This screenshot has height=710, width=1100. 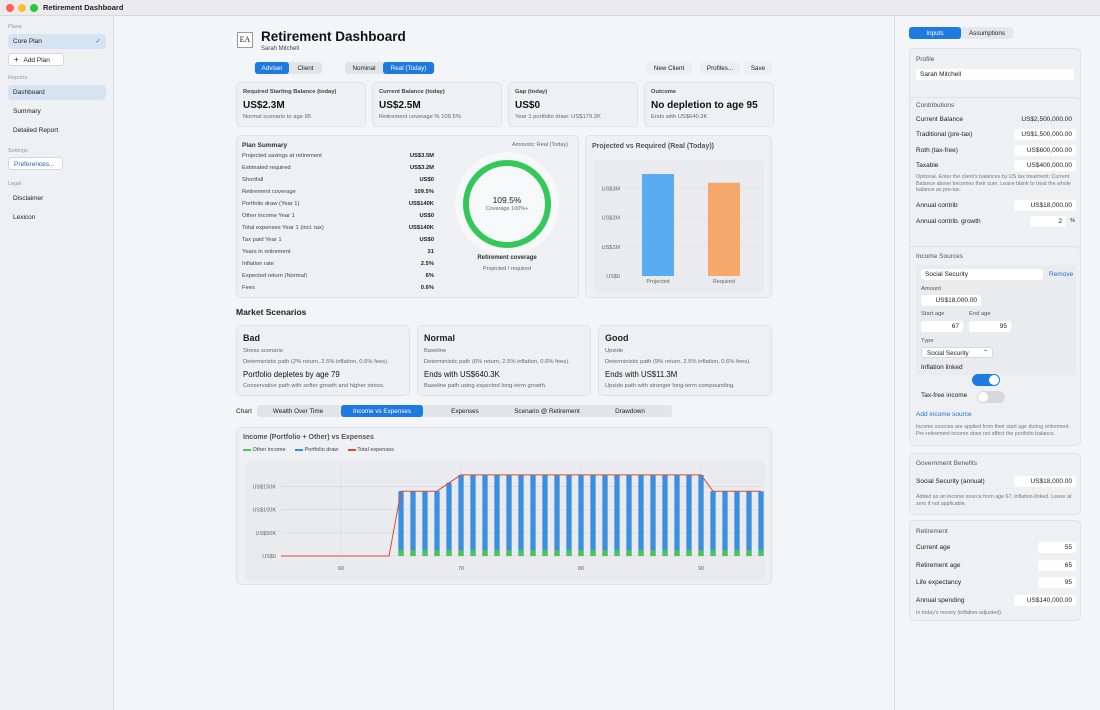 I want to click on sidebar-item-disclaimer: Disclaimer, so click(x=57, y=198).